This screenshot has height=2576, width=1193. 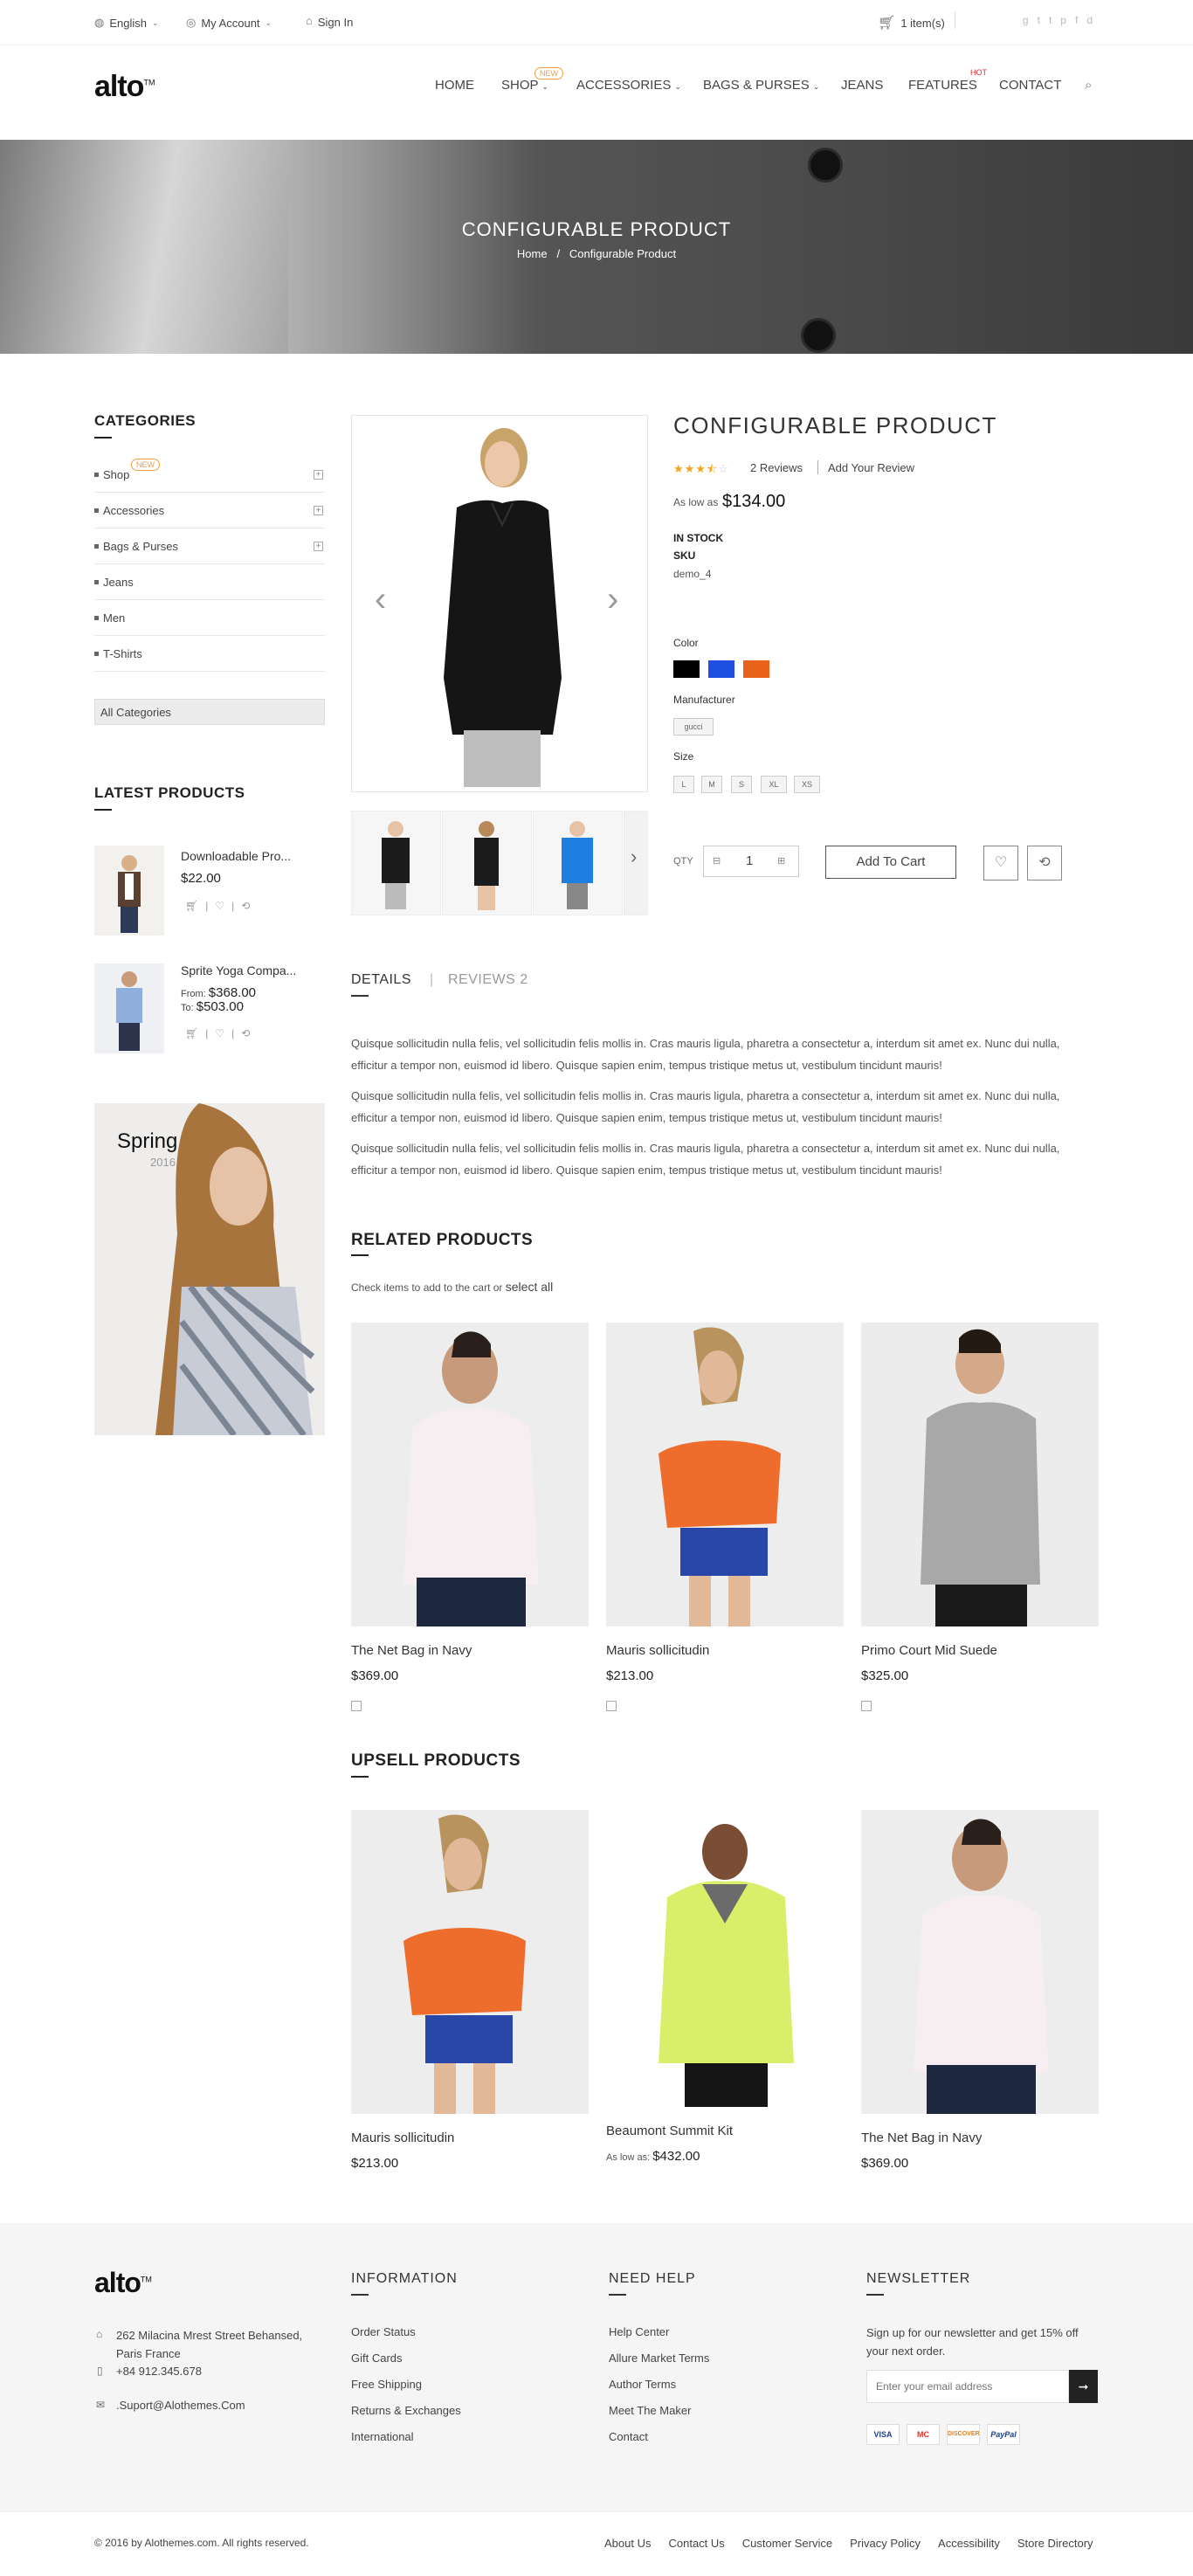 I want to click on manufacturer-option: gucci, so click(x=693, y=727).